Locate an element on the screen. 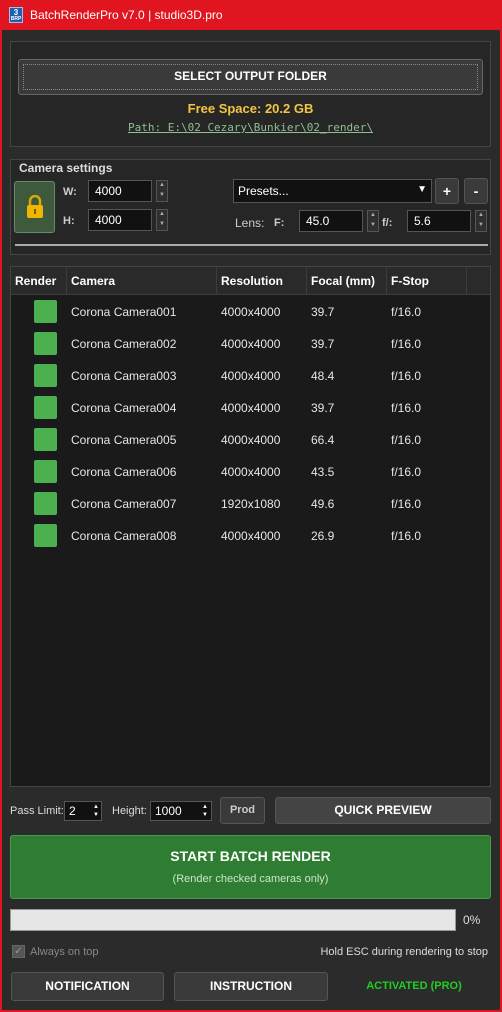 The width and height of the screenshot is (502, 1012). height-label: H: is located at coordinates (69, 221).